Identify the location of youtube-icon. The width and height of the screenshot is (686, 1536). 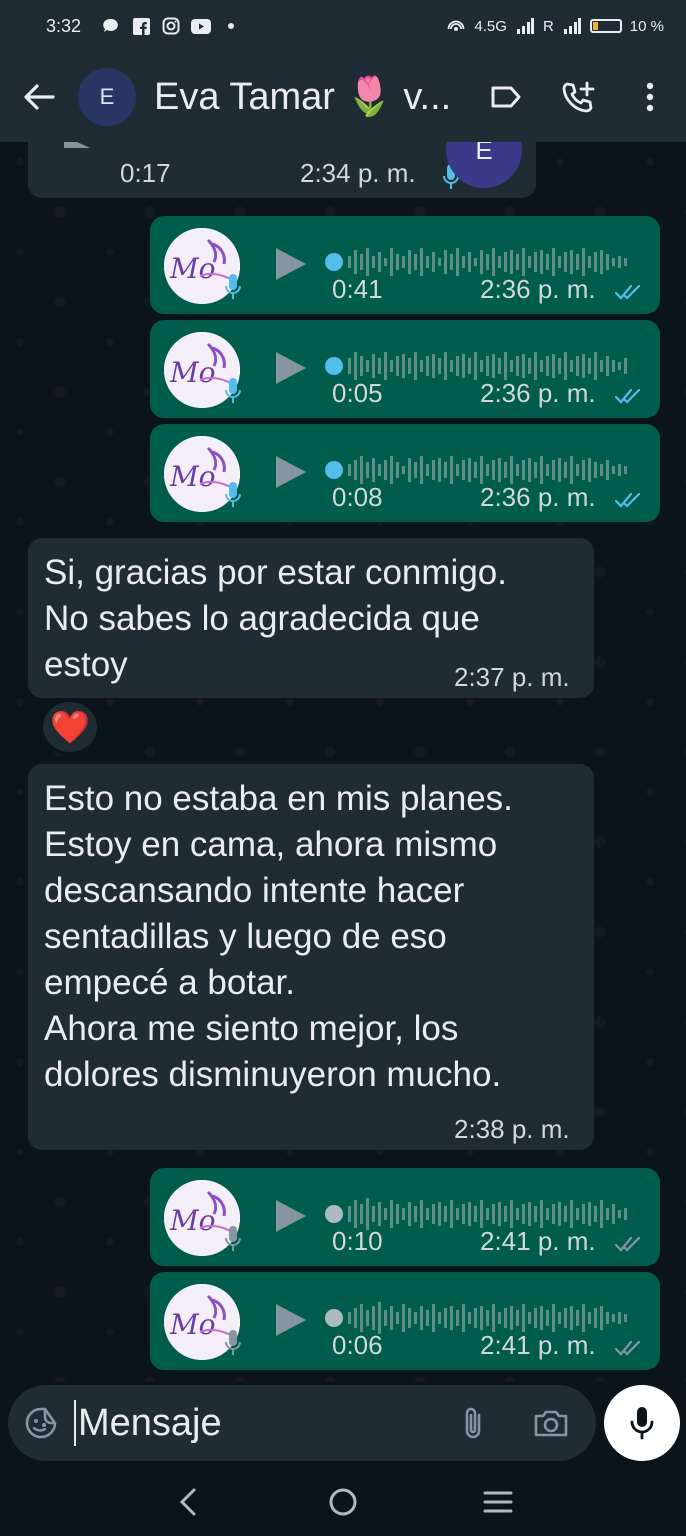
(201, 26).